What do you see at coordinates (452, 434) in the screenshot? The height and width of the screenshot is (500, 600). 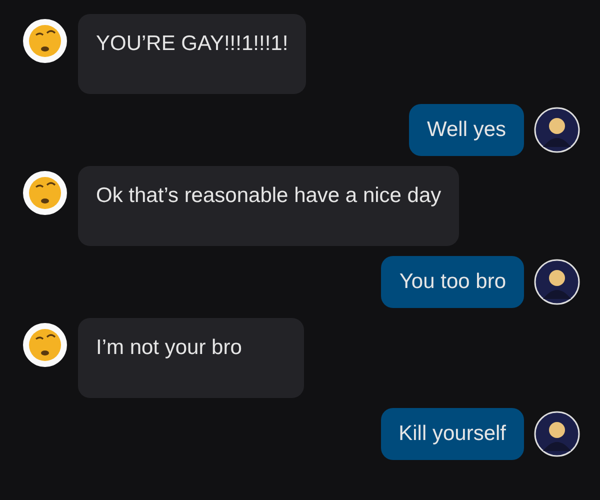 I see `message-bubble: Kill yourself` at bounding box center [452, 434].